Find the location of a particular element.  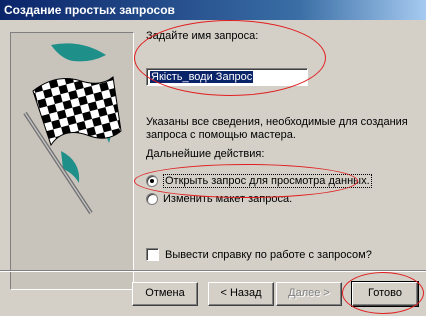

query-name-input: Якість_води Запрос is located at coordinates (227, 77).